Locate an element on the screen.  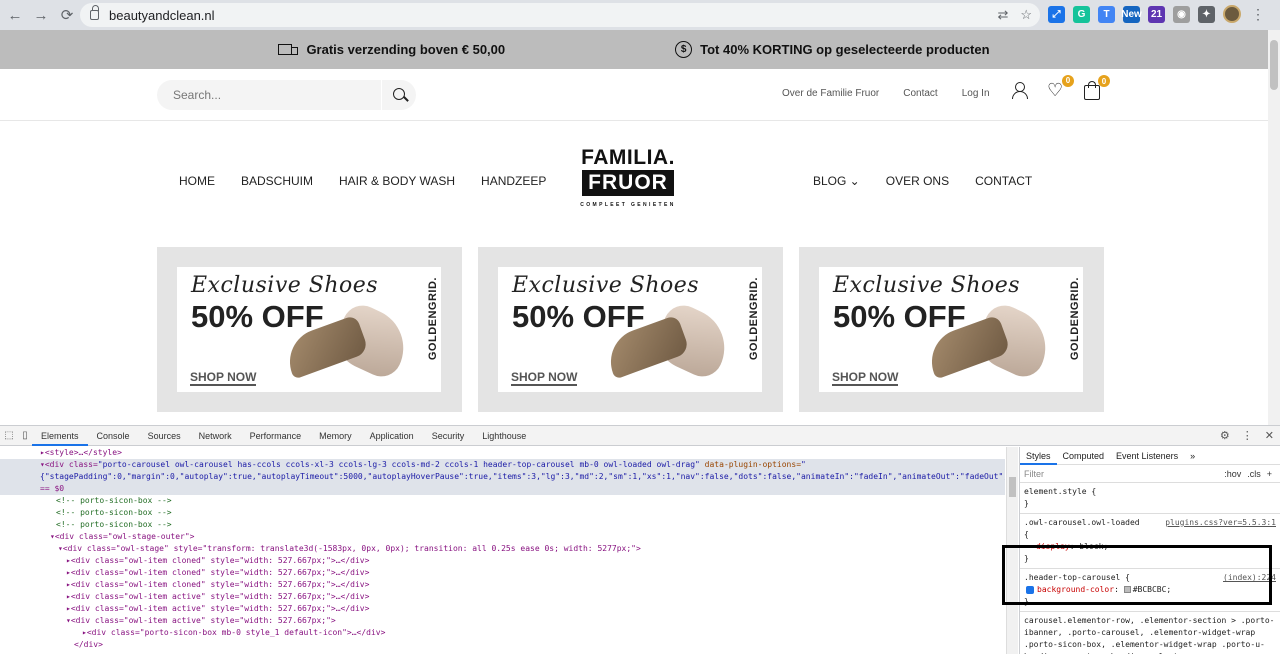
nav-hair-body-wash: HAIR & BODY WASH is located at coordinates (397, 181).